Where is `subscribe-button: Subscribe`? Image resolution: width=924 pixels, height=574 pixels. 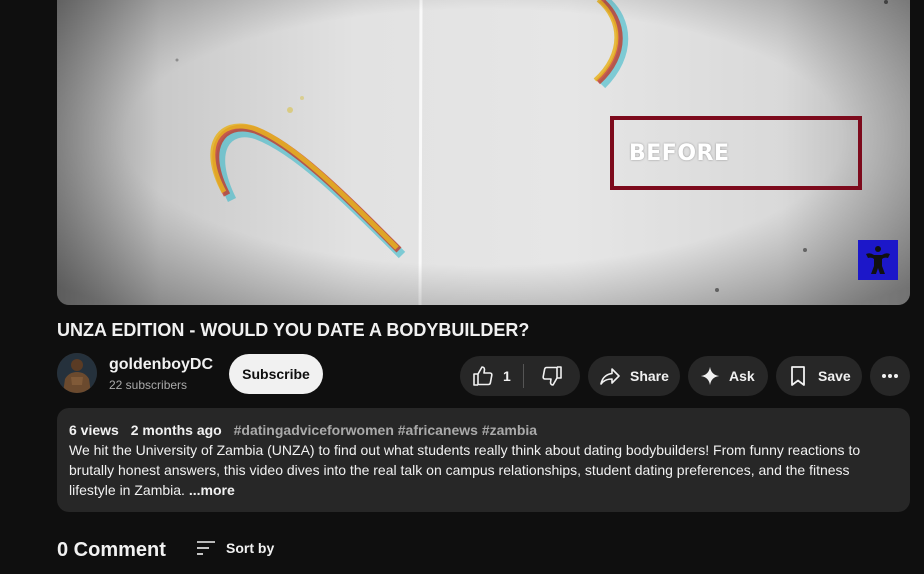 subscribe-button: Subscribe is located at coordinates (276, 374).